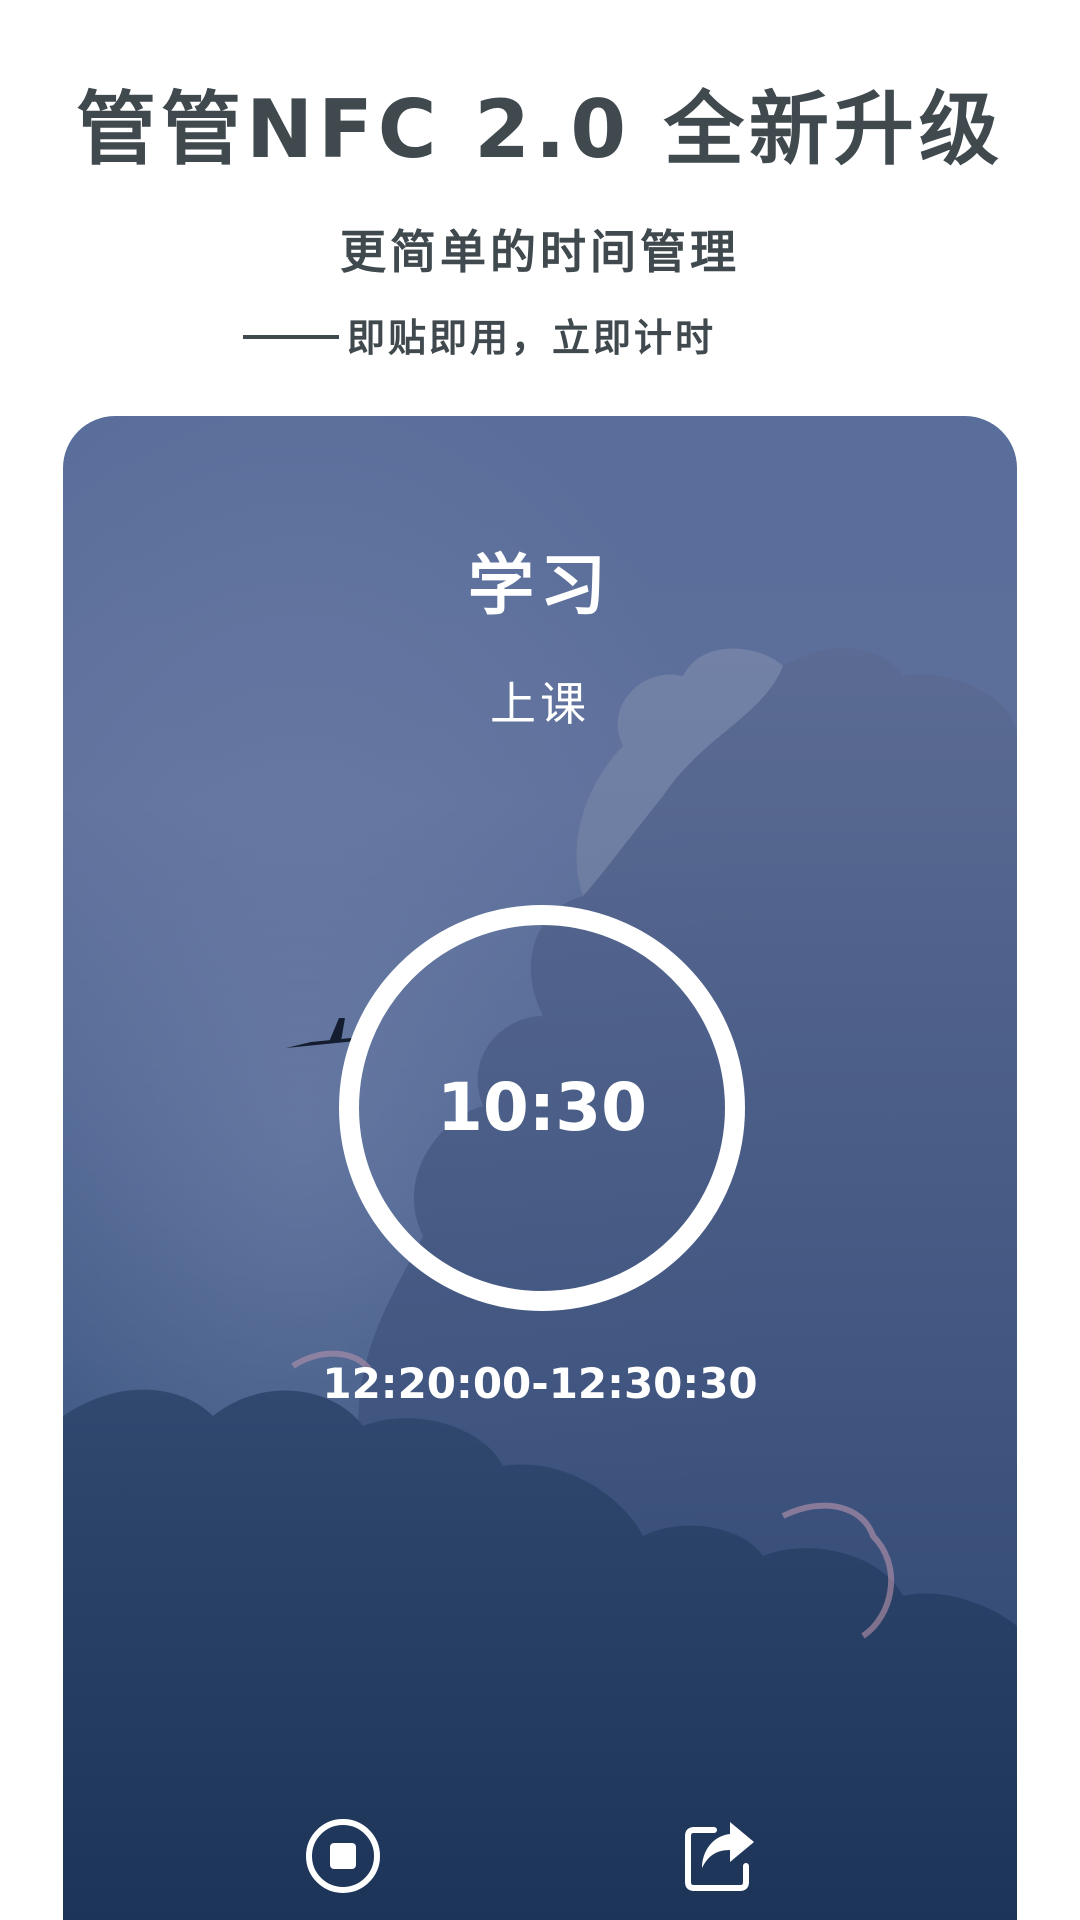 This screenshot has height=1920, width=1080. I want to click on share-button: 分享, so click(720, 1868).